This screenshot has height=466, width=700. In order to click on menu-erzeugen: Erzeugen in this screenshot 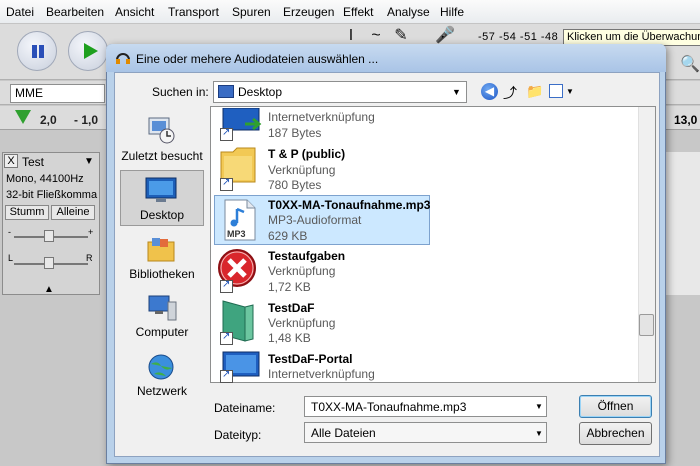, I will do `click(308, 12)`.